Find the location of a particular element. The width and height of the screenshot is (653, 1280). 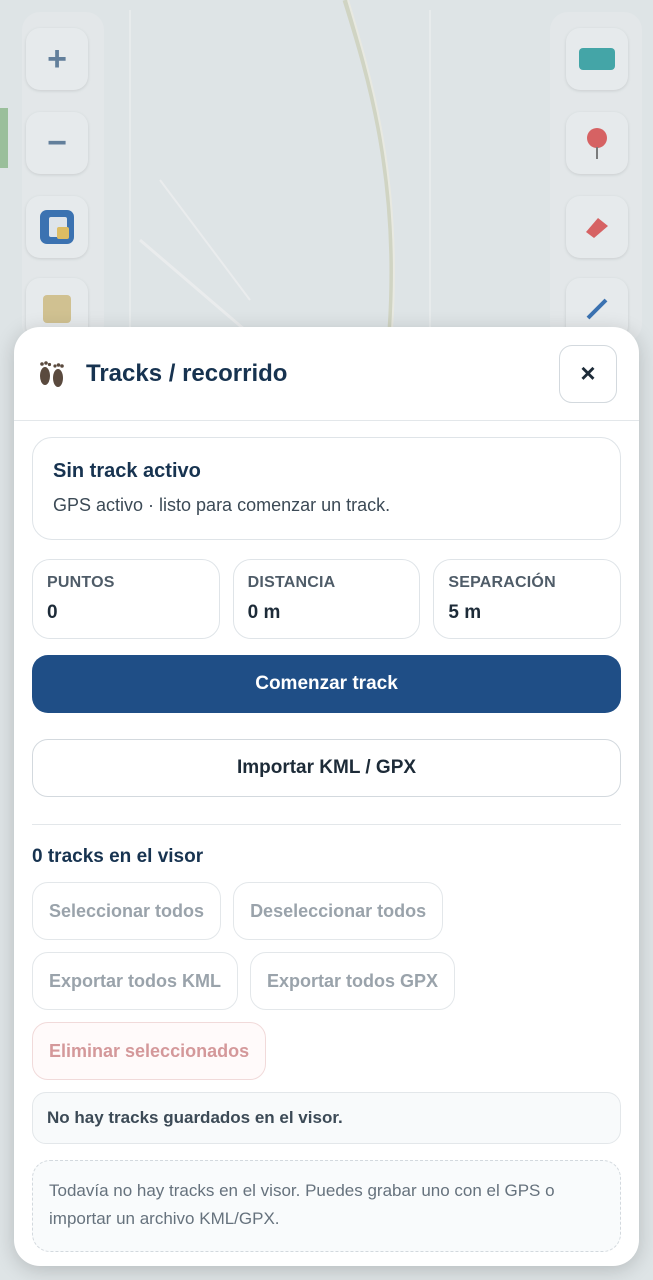

stat-distance: DISTANCIA 0 m is located at coordinates (326, 599).